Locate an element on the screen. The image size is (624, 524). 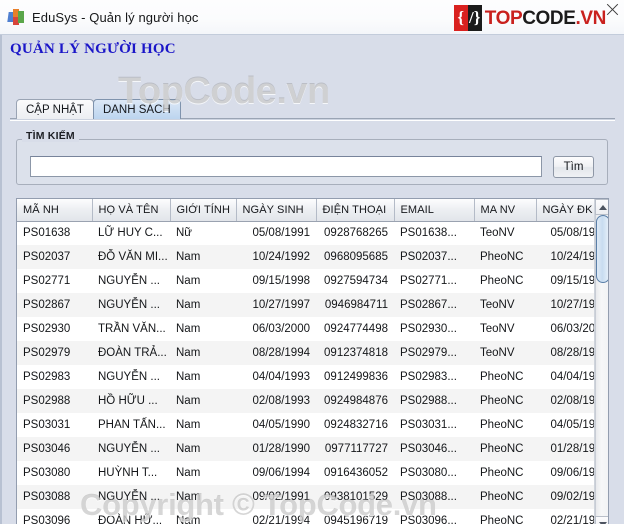
scroll-down-arrow-icon is located at coordinates (601, 520).